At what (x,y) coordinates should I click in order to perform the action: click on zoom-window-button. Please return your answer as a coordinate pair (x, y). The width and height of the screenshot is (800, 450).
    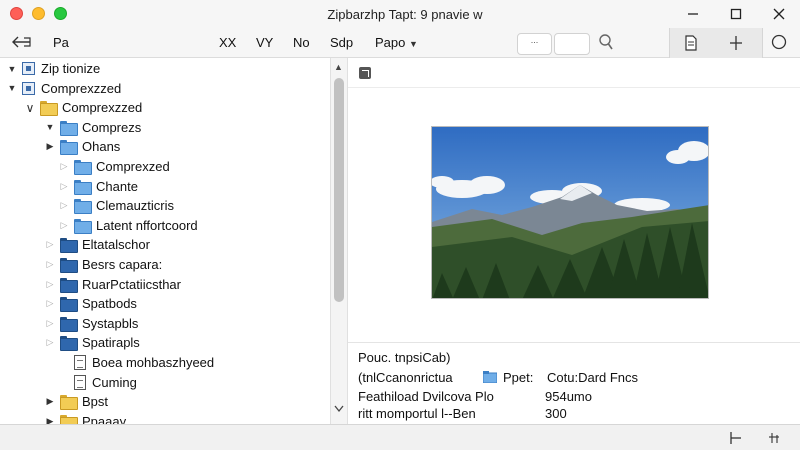
    Looking at the image, I should click on (60, 13).